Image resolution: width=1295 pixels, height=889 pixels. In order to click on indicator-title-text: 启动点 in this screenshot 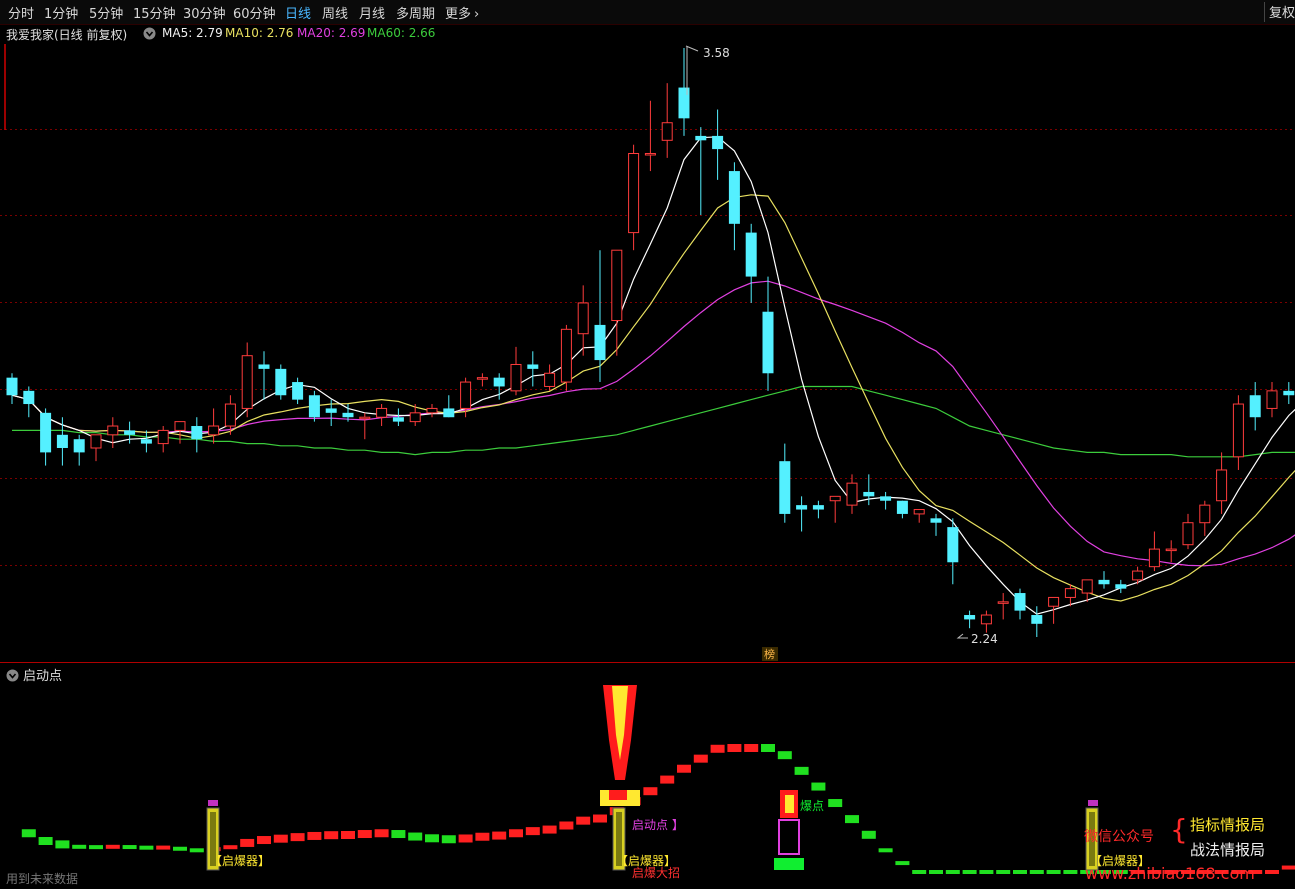, I will do `click(43, 676)`.